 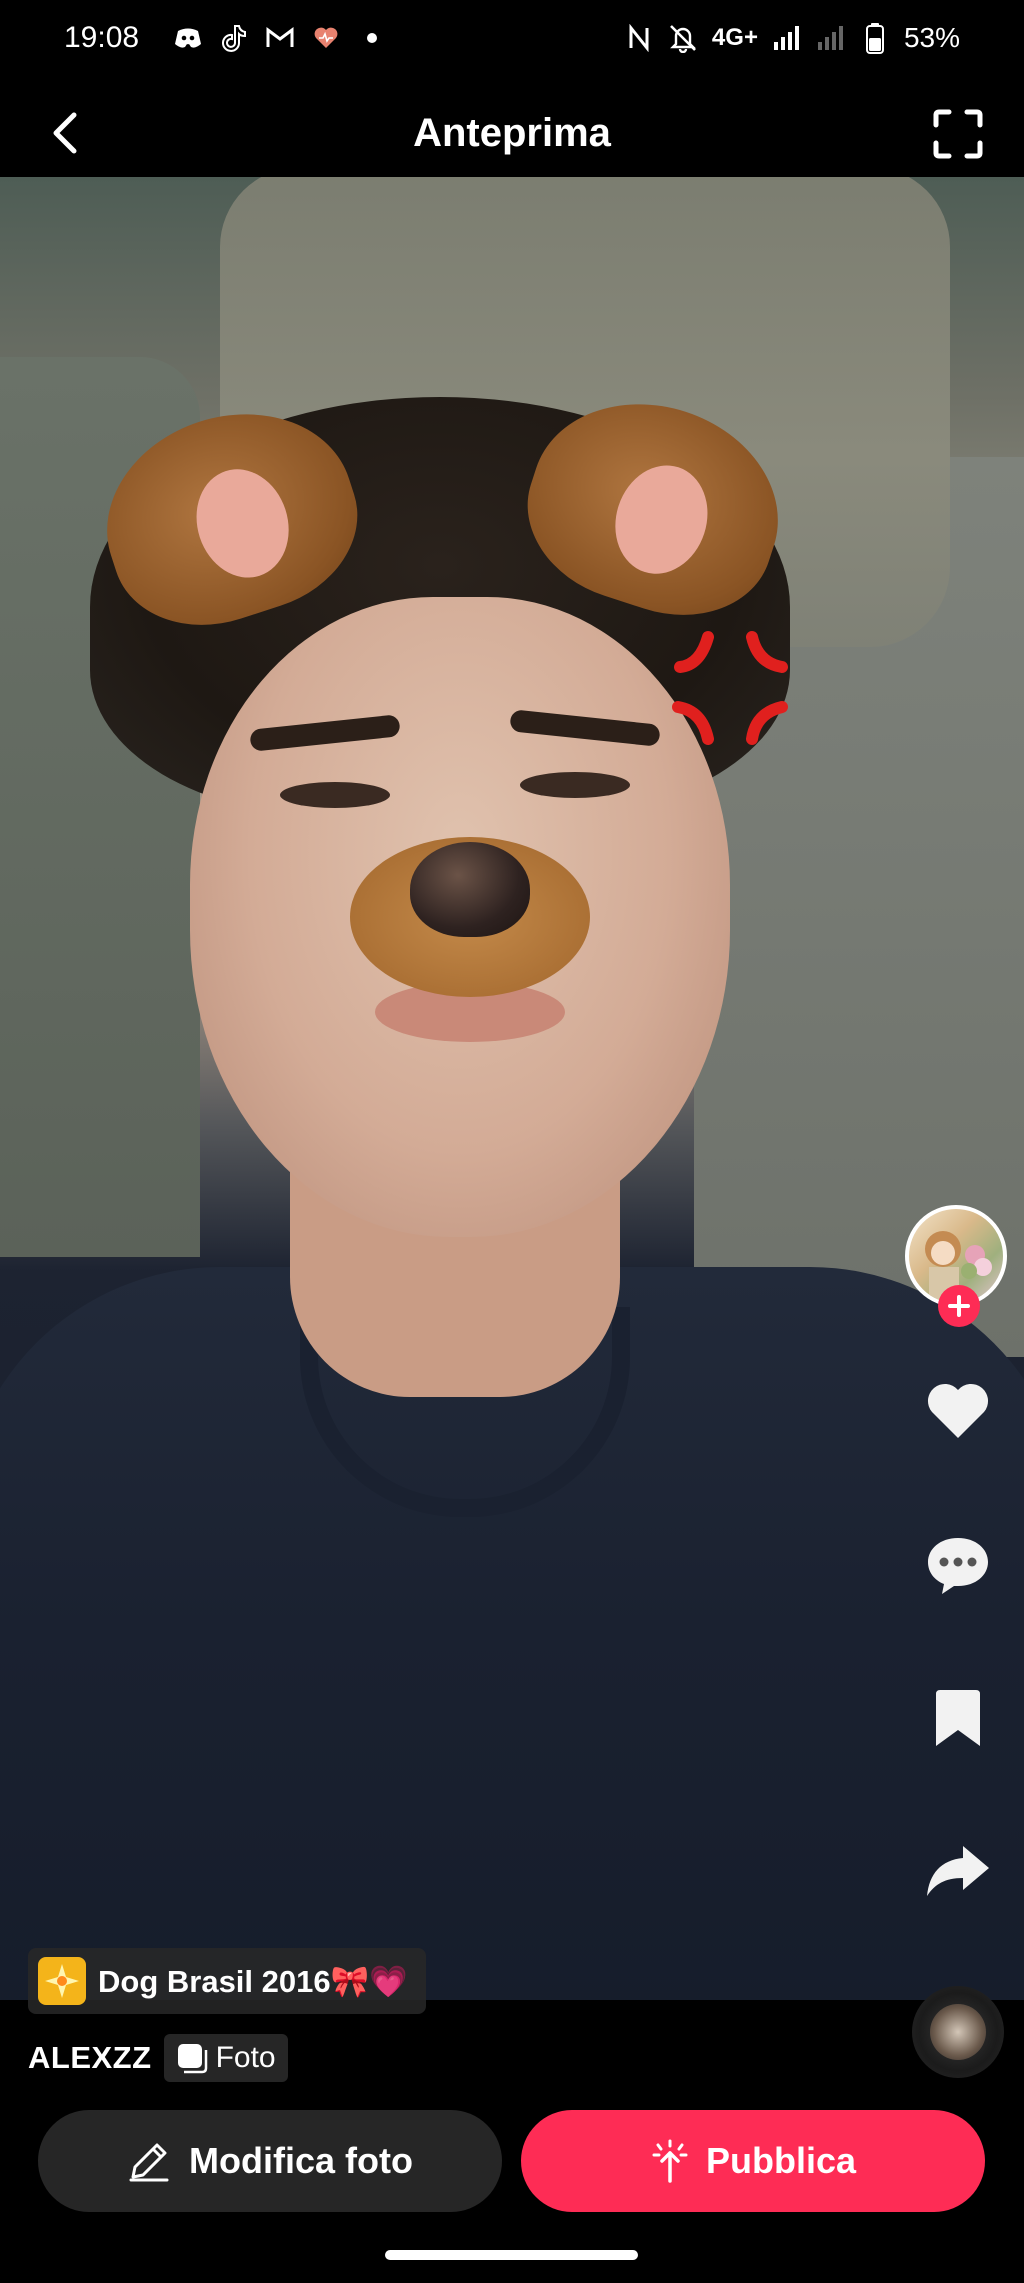 What do you see at coordinates (245, 2057) in the screenshot?
I see `post-type-label: Foto` at bounding box center [245, 2057].